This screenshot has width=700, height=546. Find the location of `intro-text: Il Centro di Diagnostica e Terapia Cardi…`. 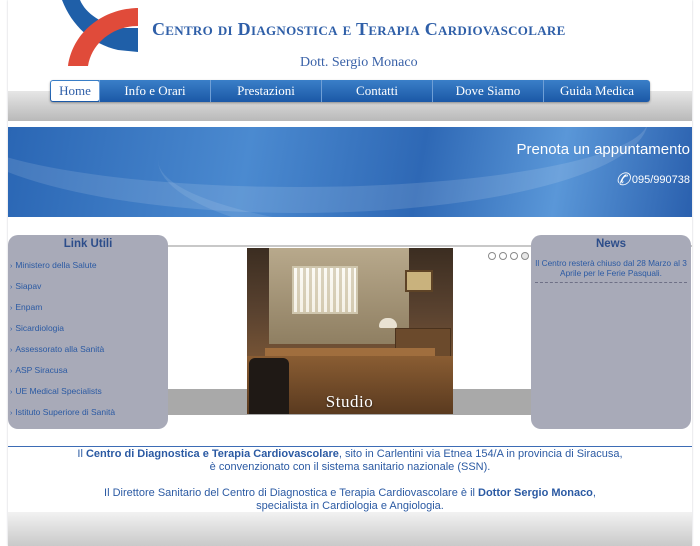

intro-text: Il Centro di Diagnostica e Terapia Cardi… is located at coordinates (350, 480).